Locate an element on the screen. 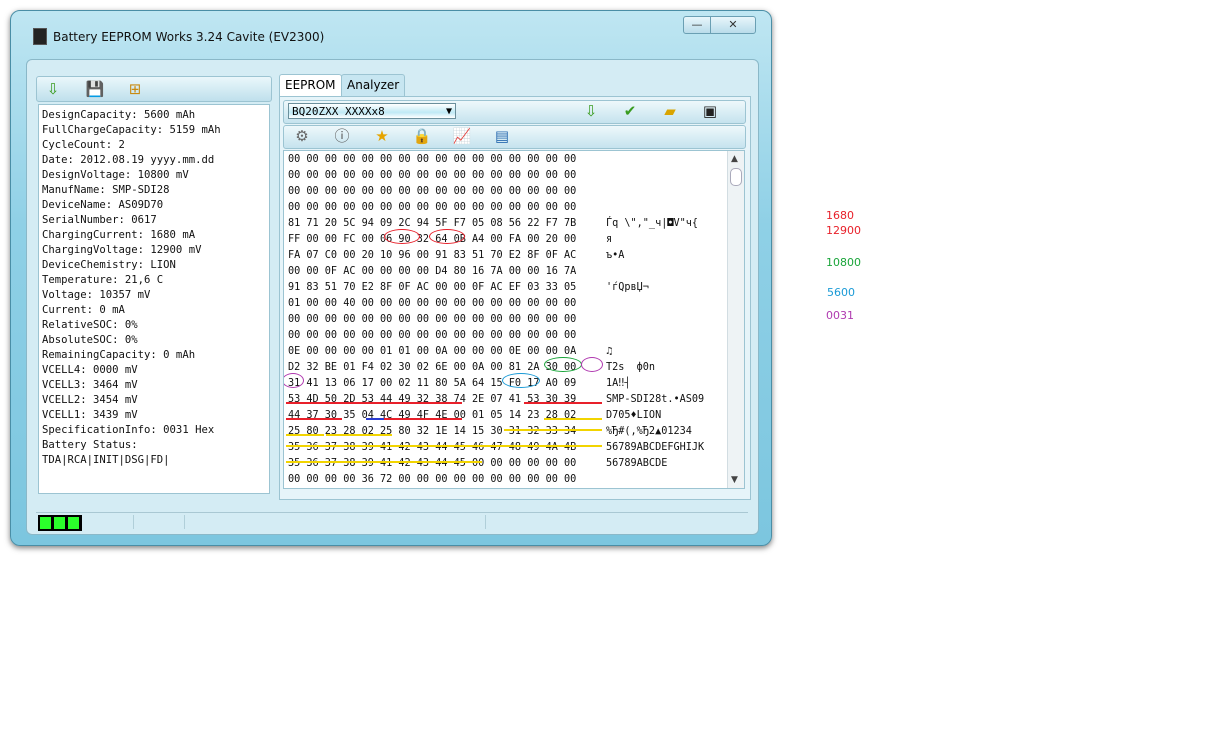 The height and width of the screenshot is (730, 1228). chart-icon: 📈 is located at coordinates (462, 136).